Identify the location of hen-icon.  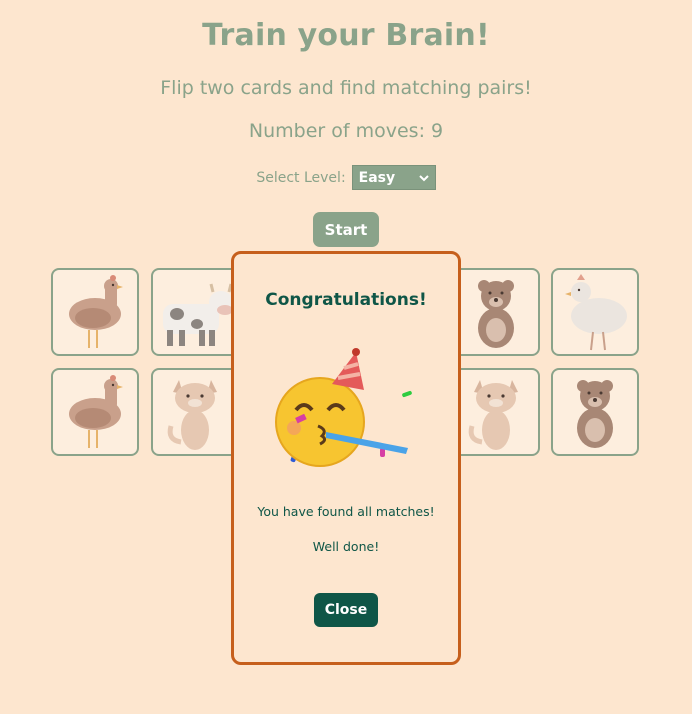
(596, 312).